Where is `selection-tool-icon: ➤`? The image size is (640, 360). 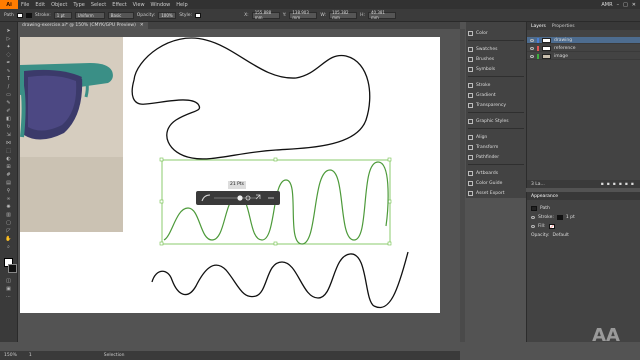 selection-tool-icon: ➤ is located at coordinates (8, 31).